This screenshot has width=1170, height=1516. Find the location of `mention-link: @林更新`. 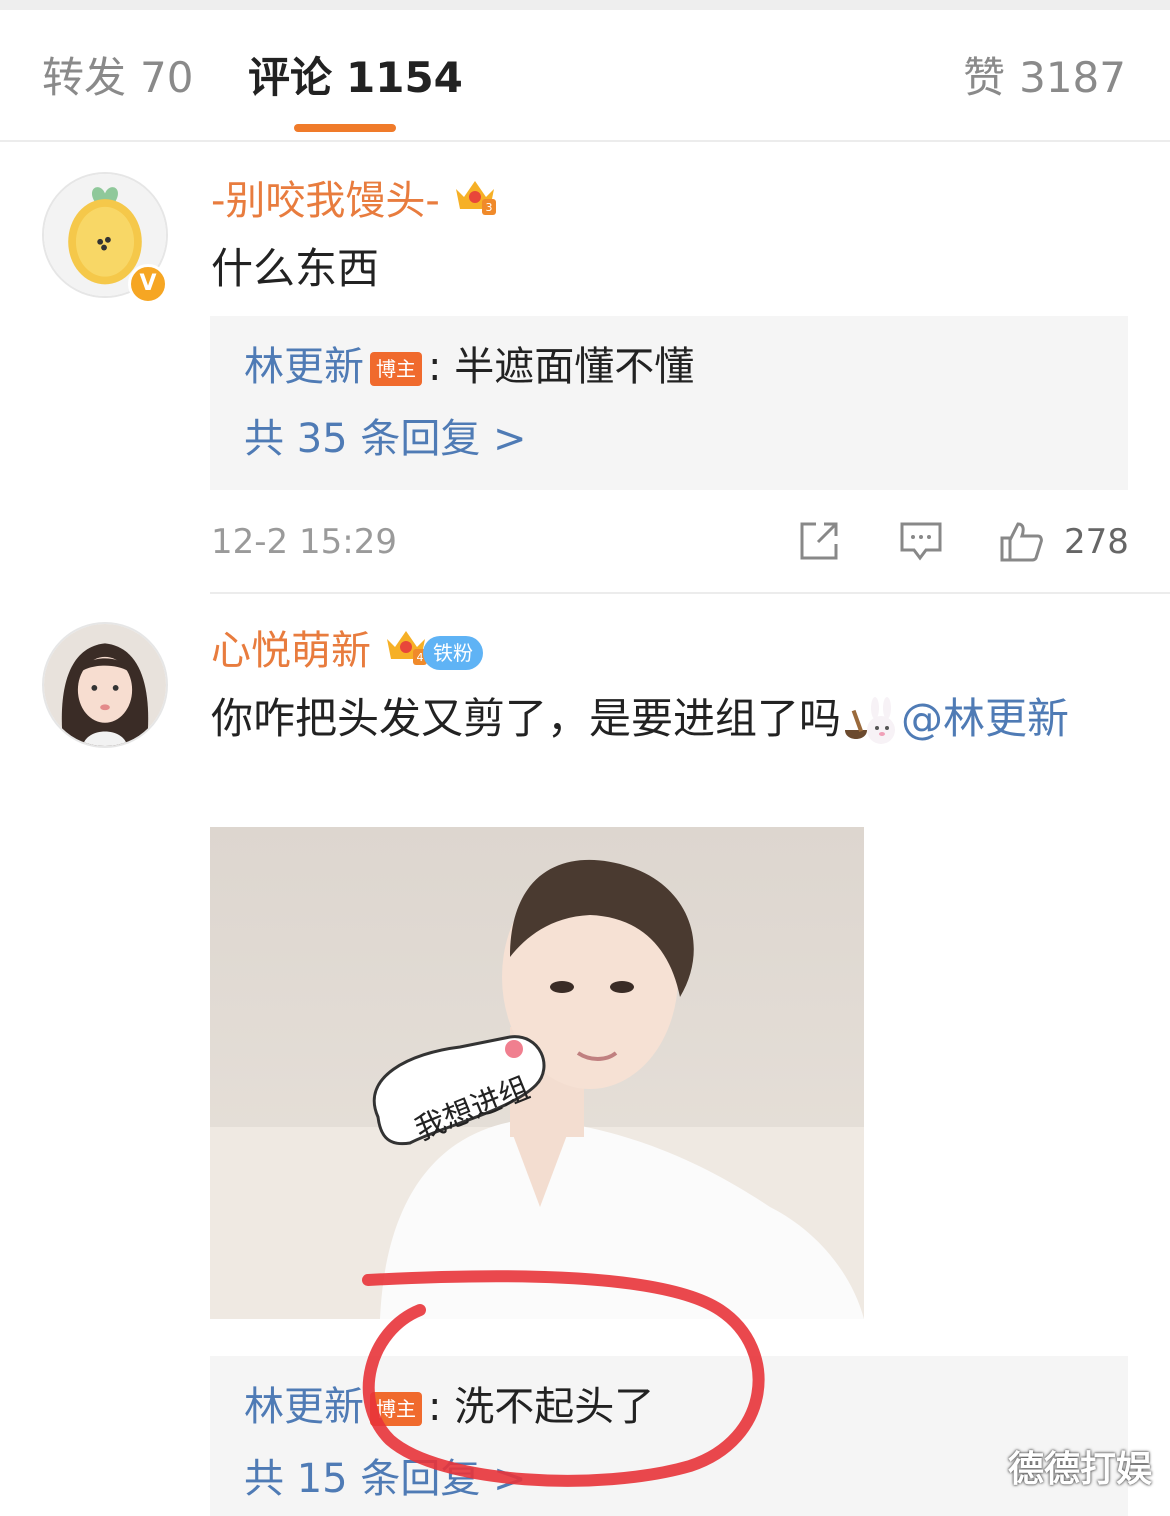

mention-link: @林更新 is located at coordinates (985, 718).